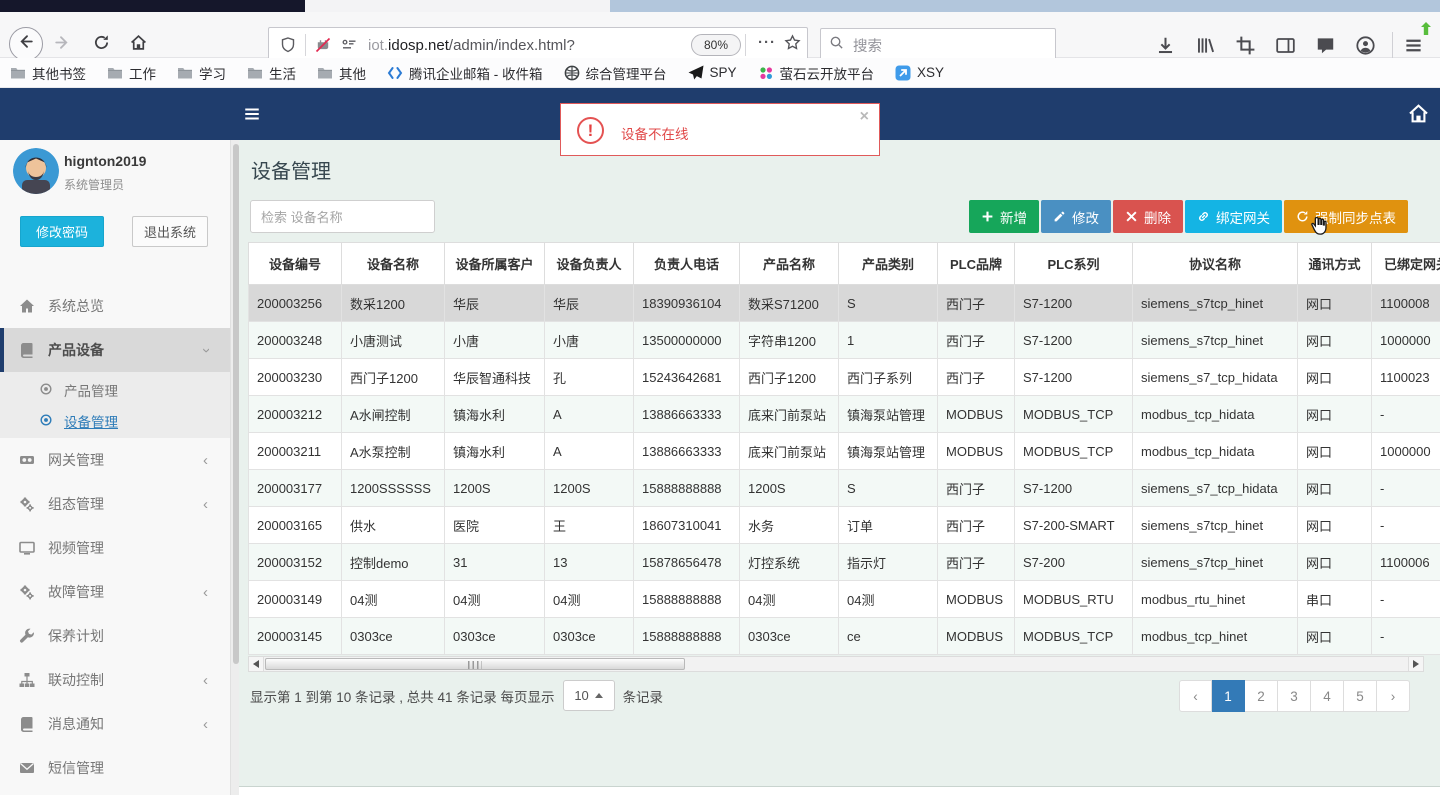 Image resolution: width=1440 pixels, height=795 pixels. What do you see at coordinates (170, 231) in the screenshot?
I see `logout-button: 退出系统` at bounding box center [170, 231].